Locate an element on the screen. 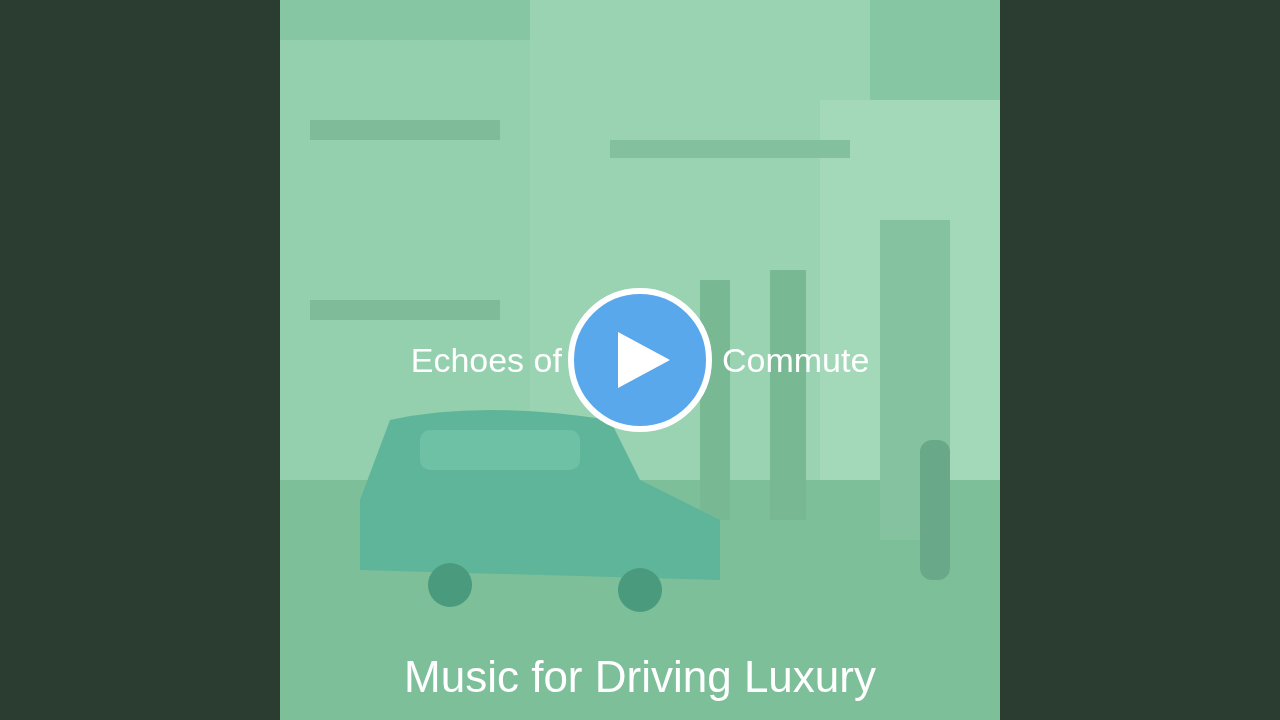  video-title: Echoes of is located at coordinates (486, 360).